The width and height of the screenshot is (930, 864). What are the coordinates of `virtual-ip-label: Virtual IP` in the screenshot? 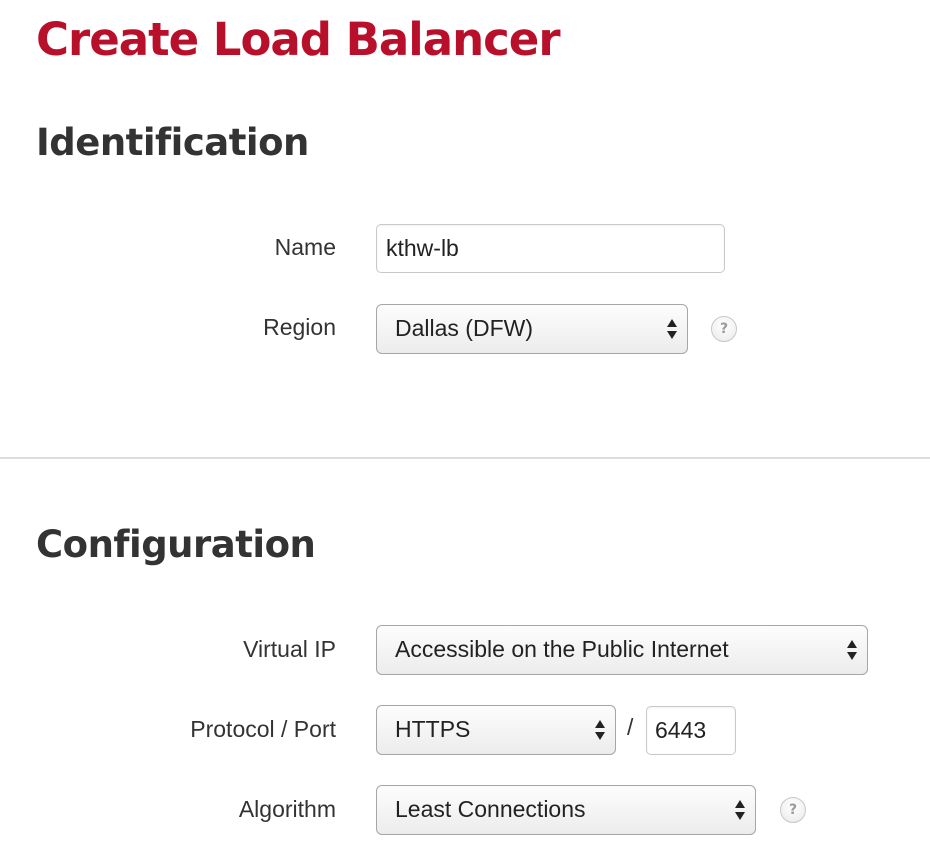 It's located at (289, 649).